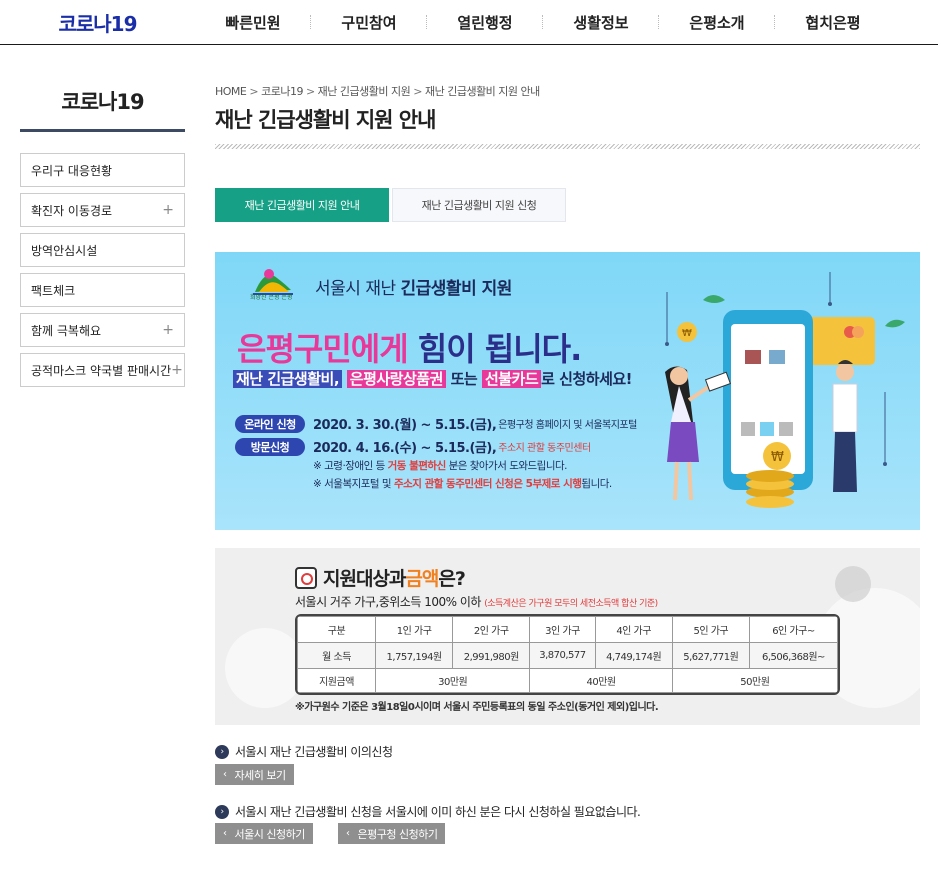  I want to click on banner-subheading: 재난 긴급생활비, 은평사랑상품권 또는 선불카드 로 신청하세요!, so click(433, 378).